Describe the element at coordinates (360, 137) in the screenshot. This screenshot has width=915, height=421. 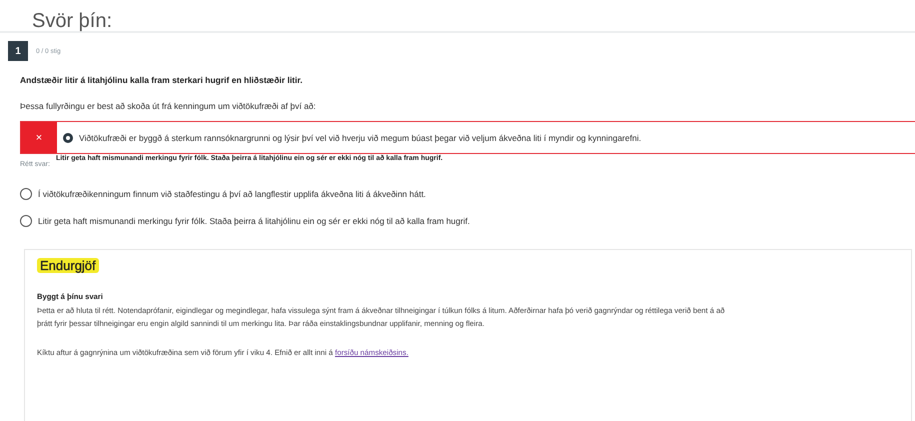
I see `answer-text: Viðtökufræði er byggð á sterkum rannsóknargrunni og lýsir því vel við hverju við megum búast þegar við veljum ákveðna liti í myndir og kynningarefni.` at that location.